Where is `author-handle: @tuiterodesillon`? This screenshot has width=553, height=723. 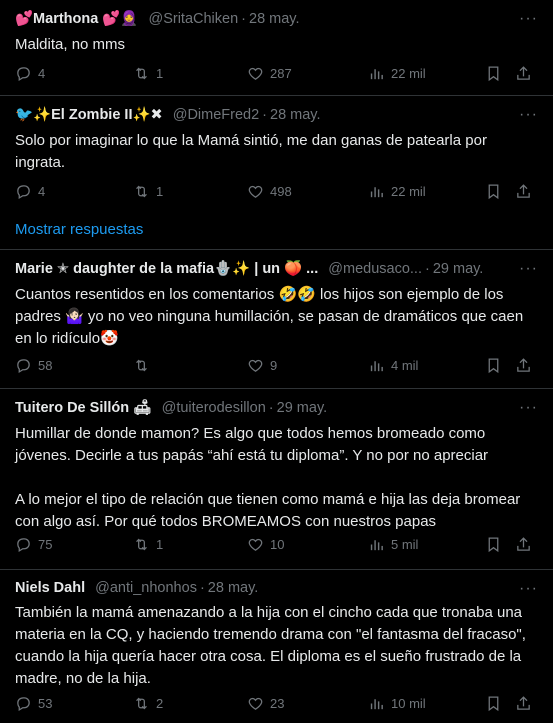
author-handle: @tuiterodesillon is located at coordinates (214, 408).